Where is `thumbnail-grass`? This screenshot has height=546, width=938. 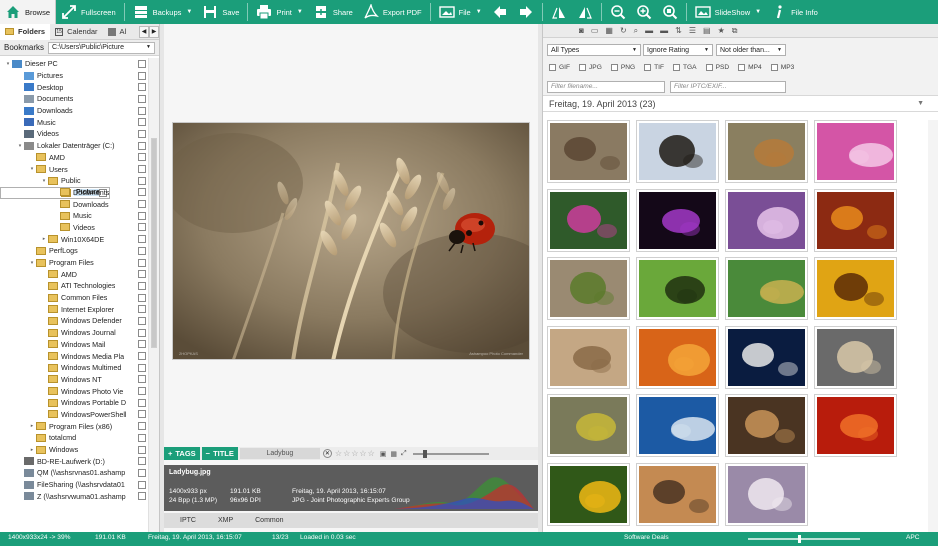 thumbnail-grass is located at coordinates (588, 357).